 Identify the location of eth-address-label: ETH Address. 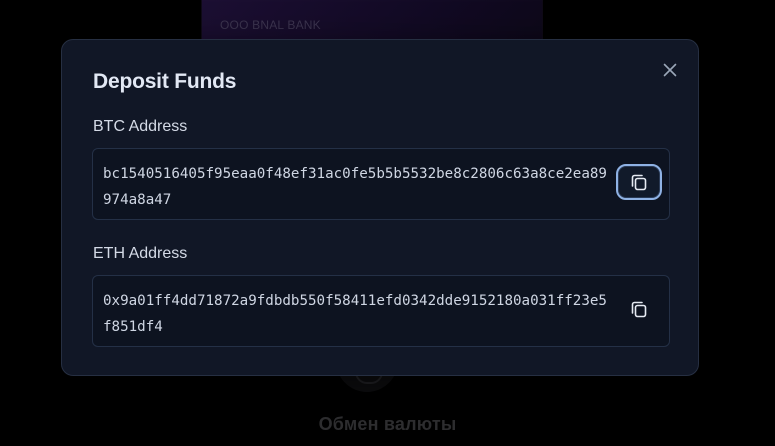
(140, 253).